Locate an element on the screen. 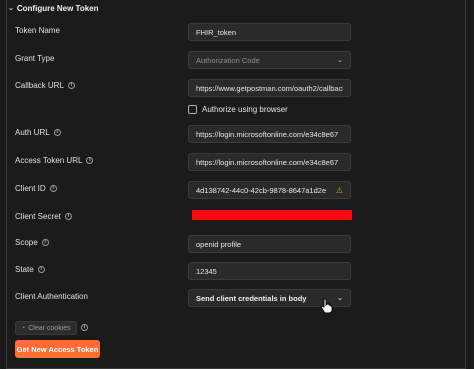  authorize-browser-label: Authorize using browser is located at coordinates (245, 109).